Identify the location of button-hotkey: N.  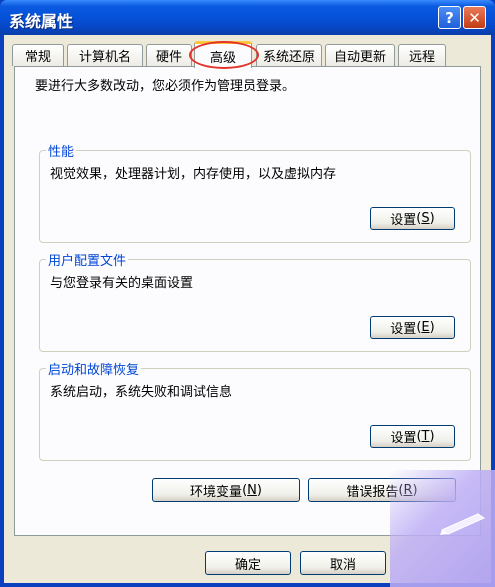
(252, 490).